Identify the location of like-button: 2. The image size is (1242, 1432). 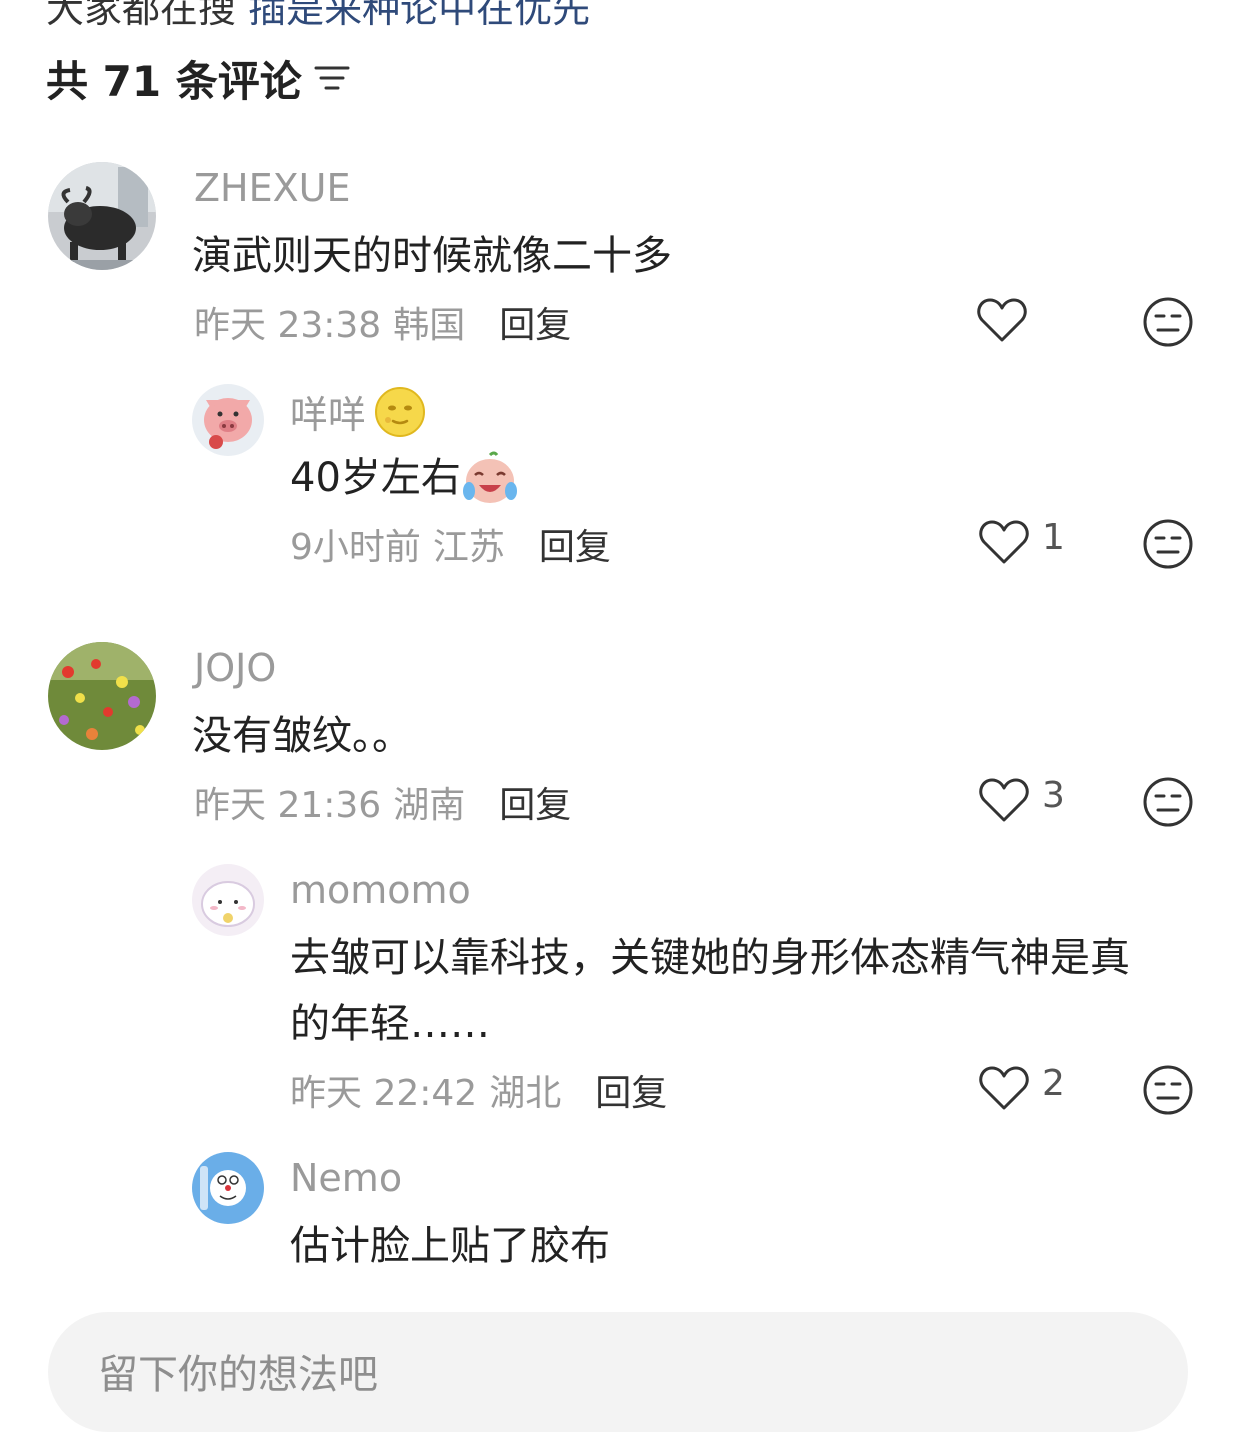
(1021, 1087).